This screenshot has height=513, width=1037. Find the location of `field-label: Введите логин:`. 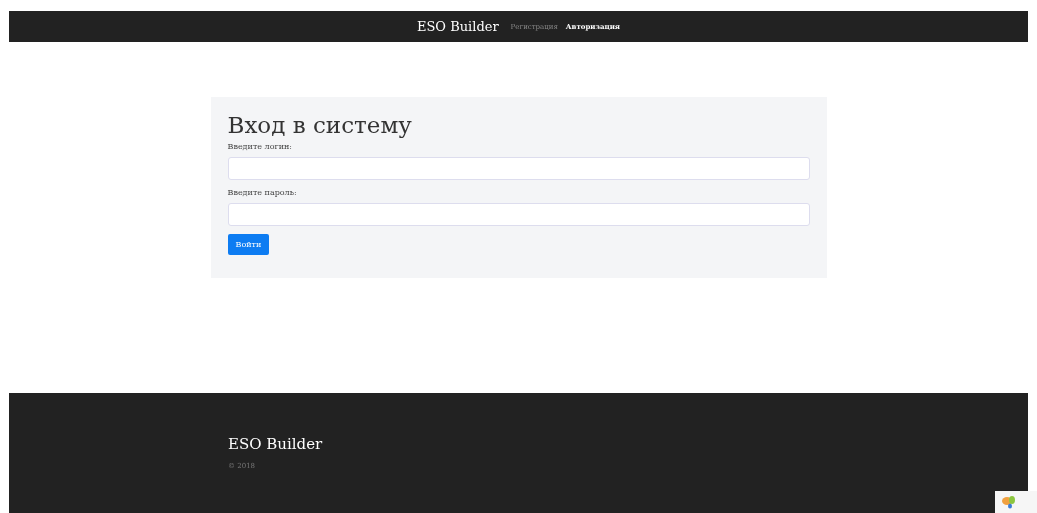

field-label: Введите логин: is located at coordinates (260, 146).